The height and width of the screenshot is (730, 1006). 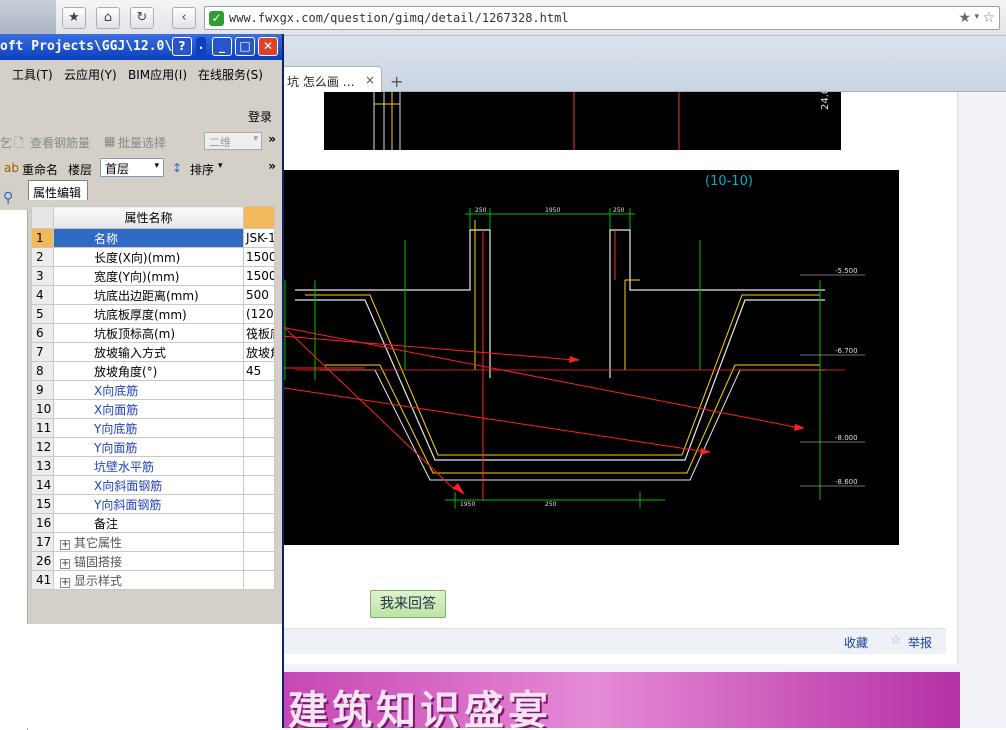 What do you see at coordinates (259, 217) in the screenshot?
I see `grid-header-value` at bounding box center [259, 217].